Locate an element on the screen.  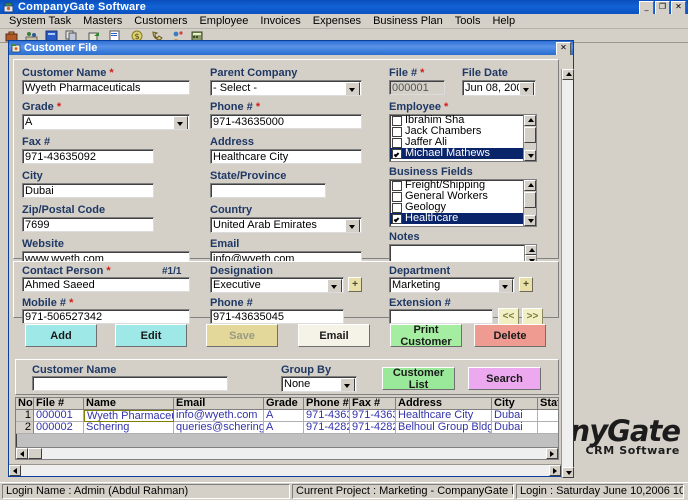
grid-cell-phone: 971-43635 is located at coordinates (327, 416).